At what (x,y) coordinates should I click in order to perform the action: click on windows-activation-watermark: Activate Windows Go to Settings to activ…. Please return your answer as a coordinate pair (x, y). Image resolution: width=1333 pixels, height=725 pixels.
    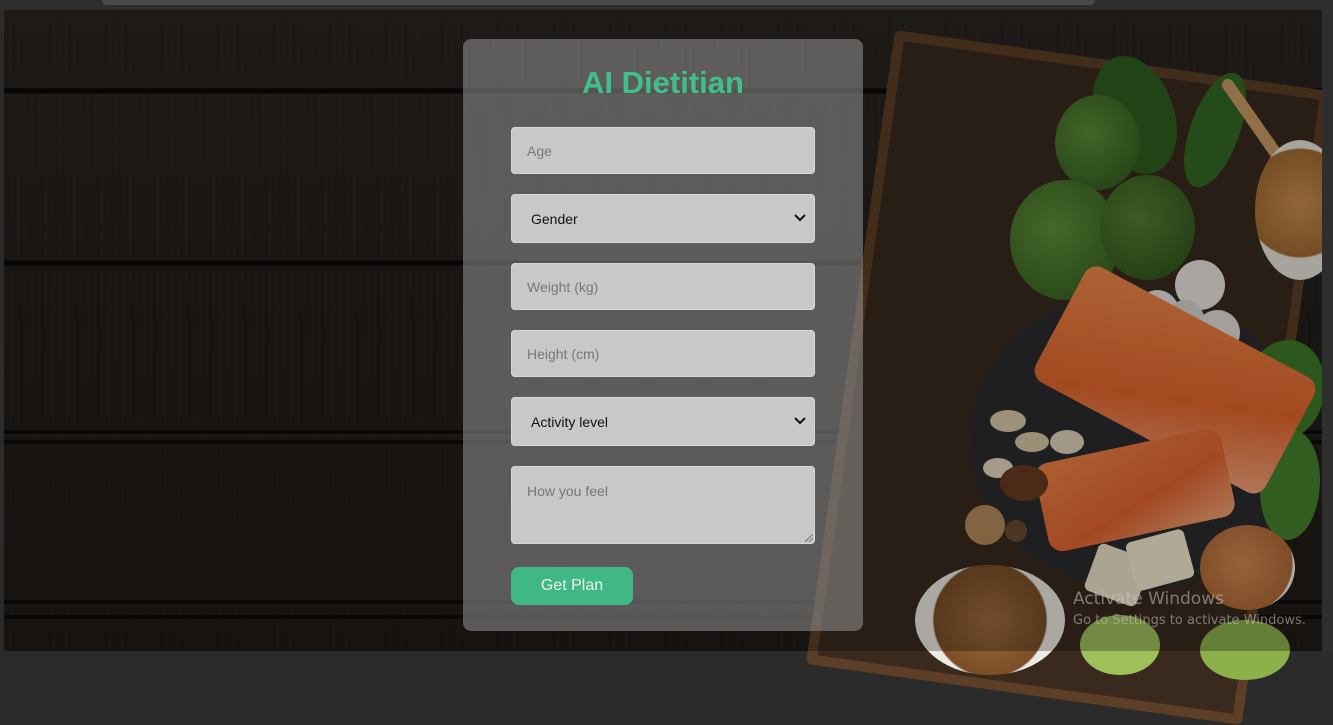
    Looking at the image, I should click on (1189, 608).